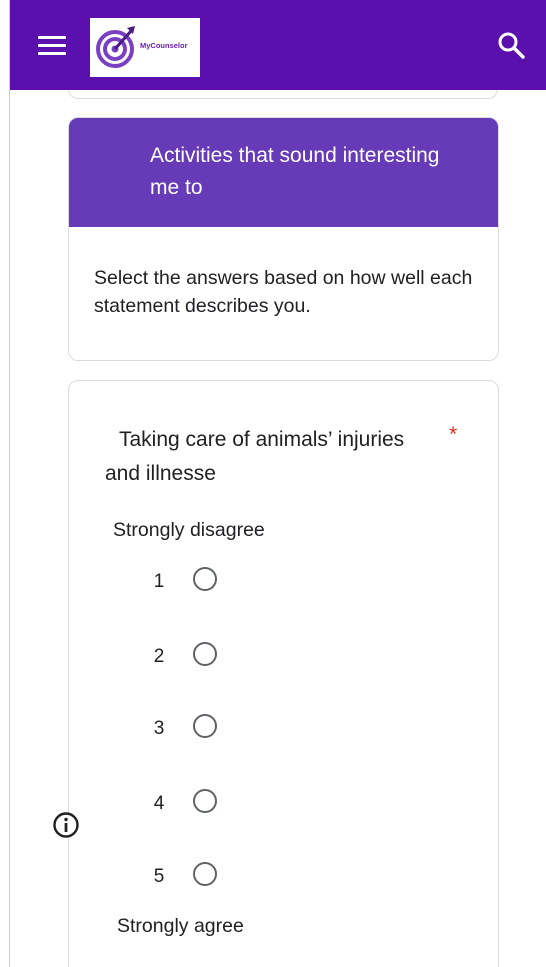  What do you see at coordinates (191, 582) in the screenshot?
I see `scale-option-1: 1` at bounding box center [191, 582].